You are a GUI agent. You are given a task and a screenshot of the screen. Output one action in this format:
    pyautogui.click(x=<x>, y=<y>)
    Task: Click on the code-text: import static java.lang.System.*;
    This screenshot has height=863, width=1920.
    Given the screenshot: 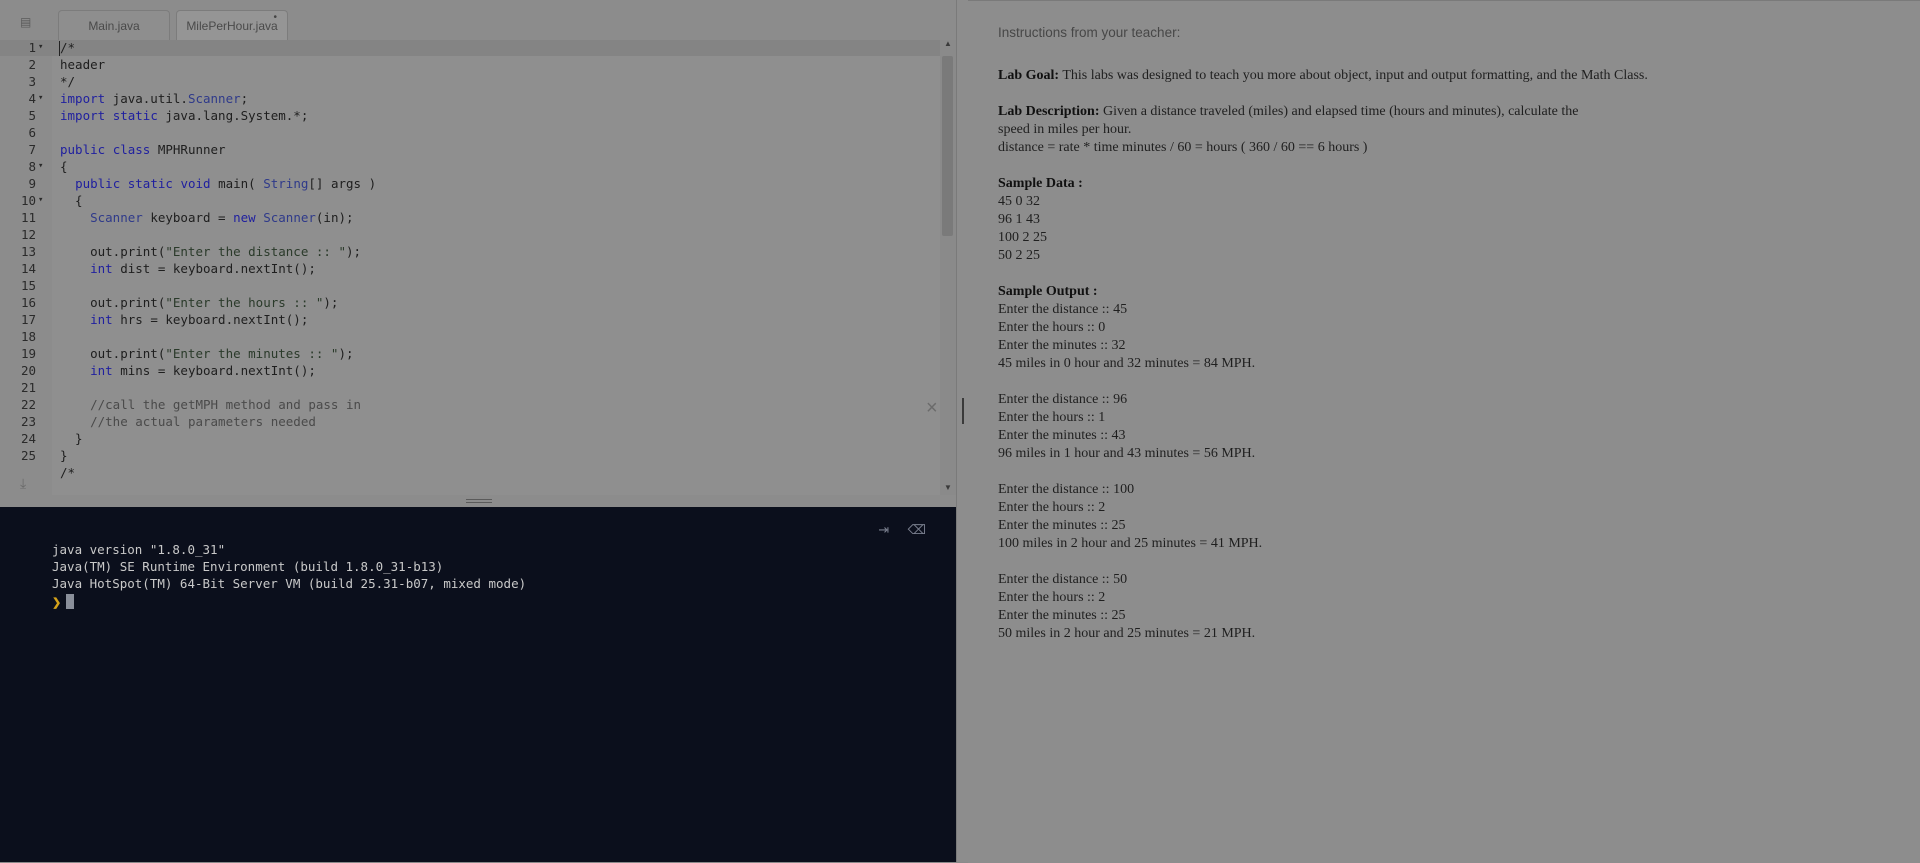 What is the action you would take?
    pyautogui.click(x=184, y=115)
    